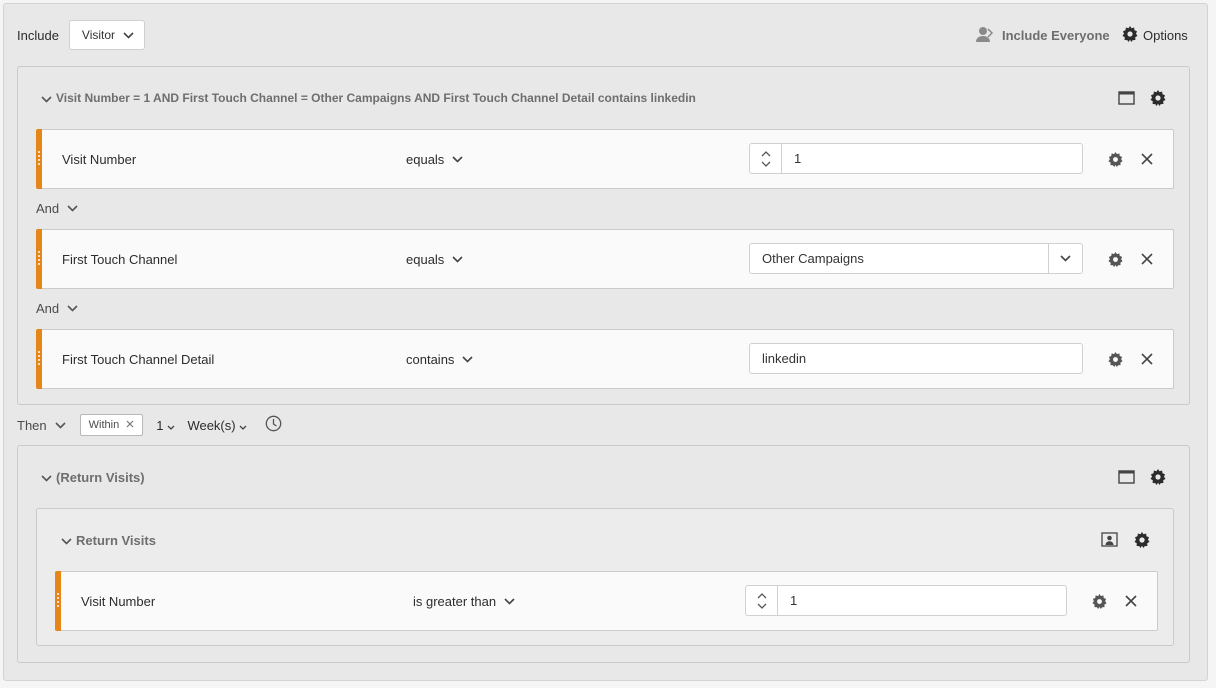 This screenshot has height=688, width=1216. What do you see at coordinates (120, 259) in the screenshot?
I see `rule-dimension: First Touch Channel` at bounding box center [120, 259].